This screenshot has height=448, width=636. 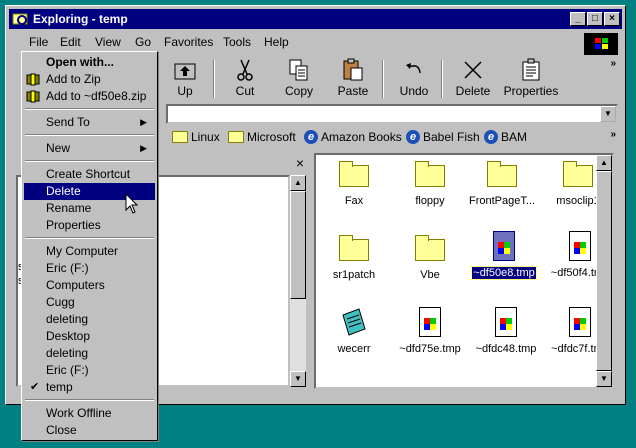 What do you see at coordinates (354, 322) in the screenshot?
I see `notepad-icon` at bounding box center [354, 322].